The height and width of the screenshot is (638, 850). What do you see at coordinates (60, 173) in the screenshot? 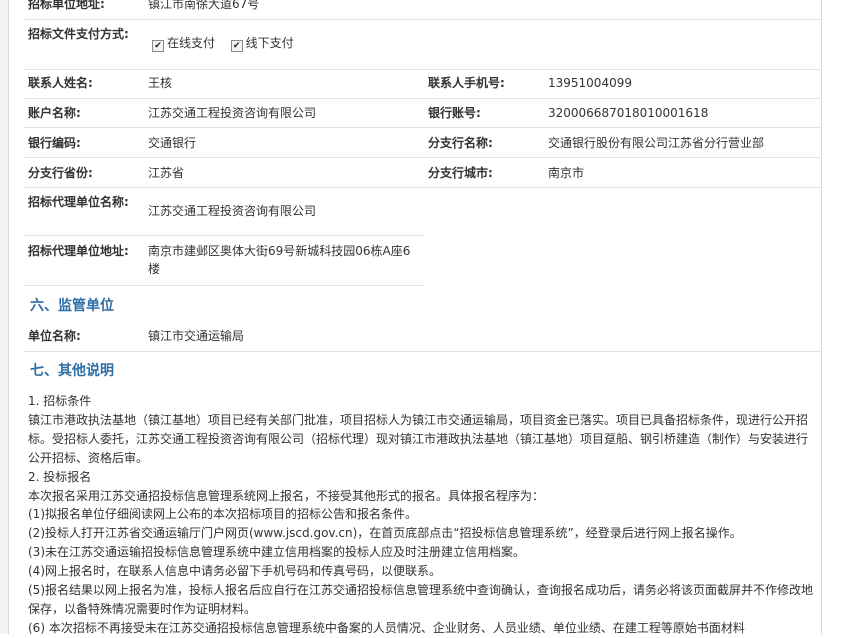
I see `label-branch-province: 分支行省份:` at bounding box center [60, 173].